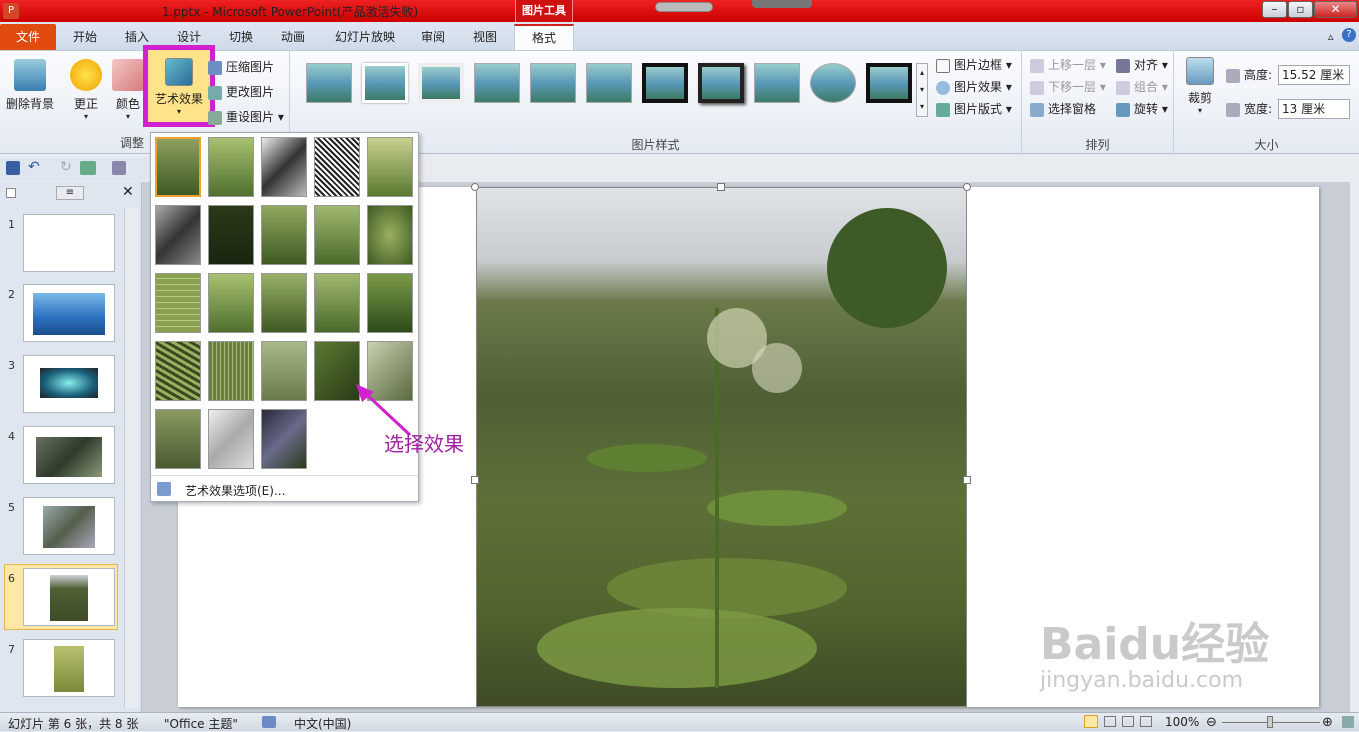 Image resolution: width=1359 pixels, height=732 pixels. Describe the element at coordinates (86, 90) in the screenshot. I see `corrections-button: 更正 ▾` at that location.